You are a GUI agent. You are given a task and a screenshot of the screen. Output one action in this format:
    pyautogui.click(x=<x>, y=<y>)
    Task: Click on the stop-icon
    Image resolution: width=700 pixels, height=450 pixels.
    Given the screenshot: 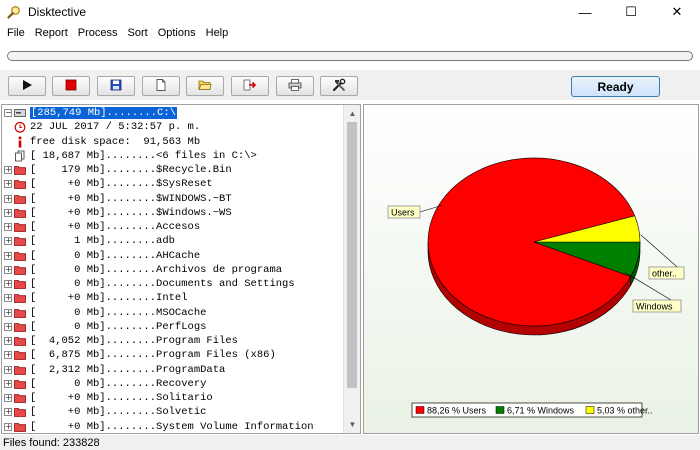 What is the action you would take?
    pyautogui.click(x=71, y=86)
    